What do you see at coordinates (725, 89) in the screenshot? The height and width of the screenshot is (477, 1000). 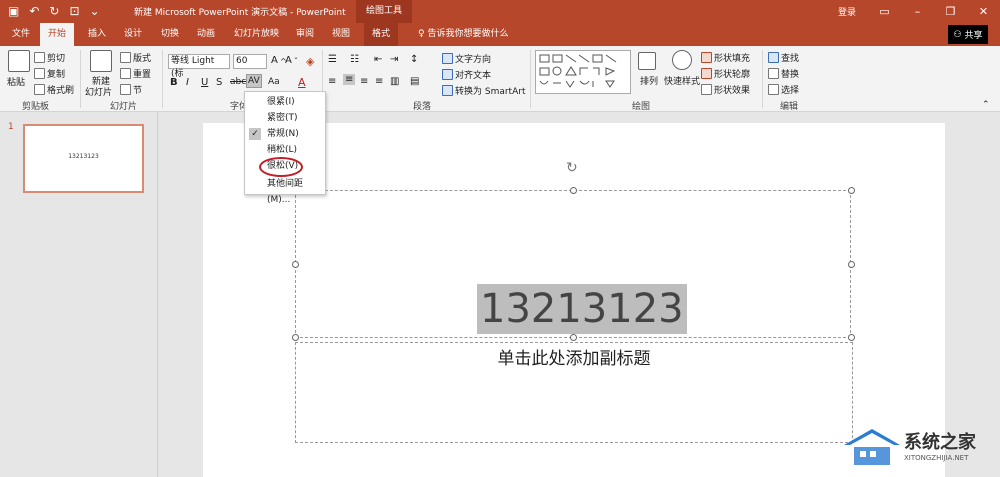 I see `shape-effects-button: 形状效果` at bounding box center [725, 89].